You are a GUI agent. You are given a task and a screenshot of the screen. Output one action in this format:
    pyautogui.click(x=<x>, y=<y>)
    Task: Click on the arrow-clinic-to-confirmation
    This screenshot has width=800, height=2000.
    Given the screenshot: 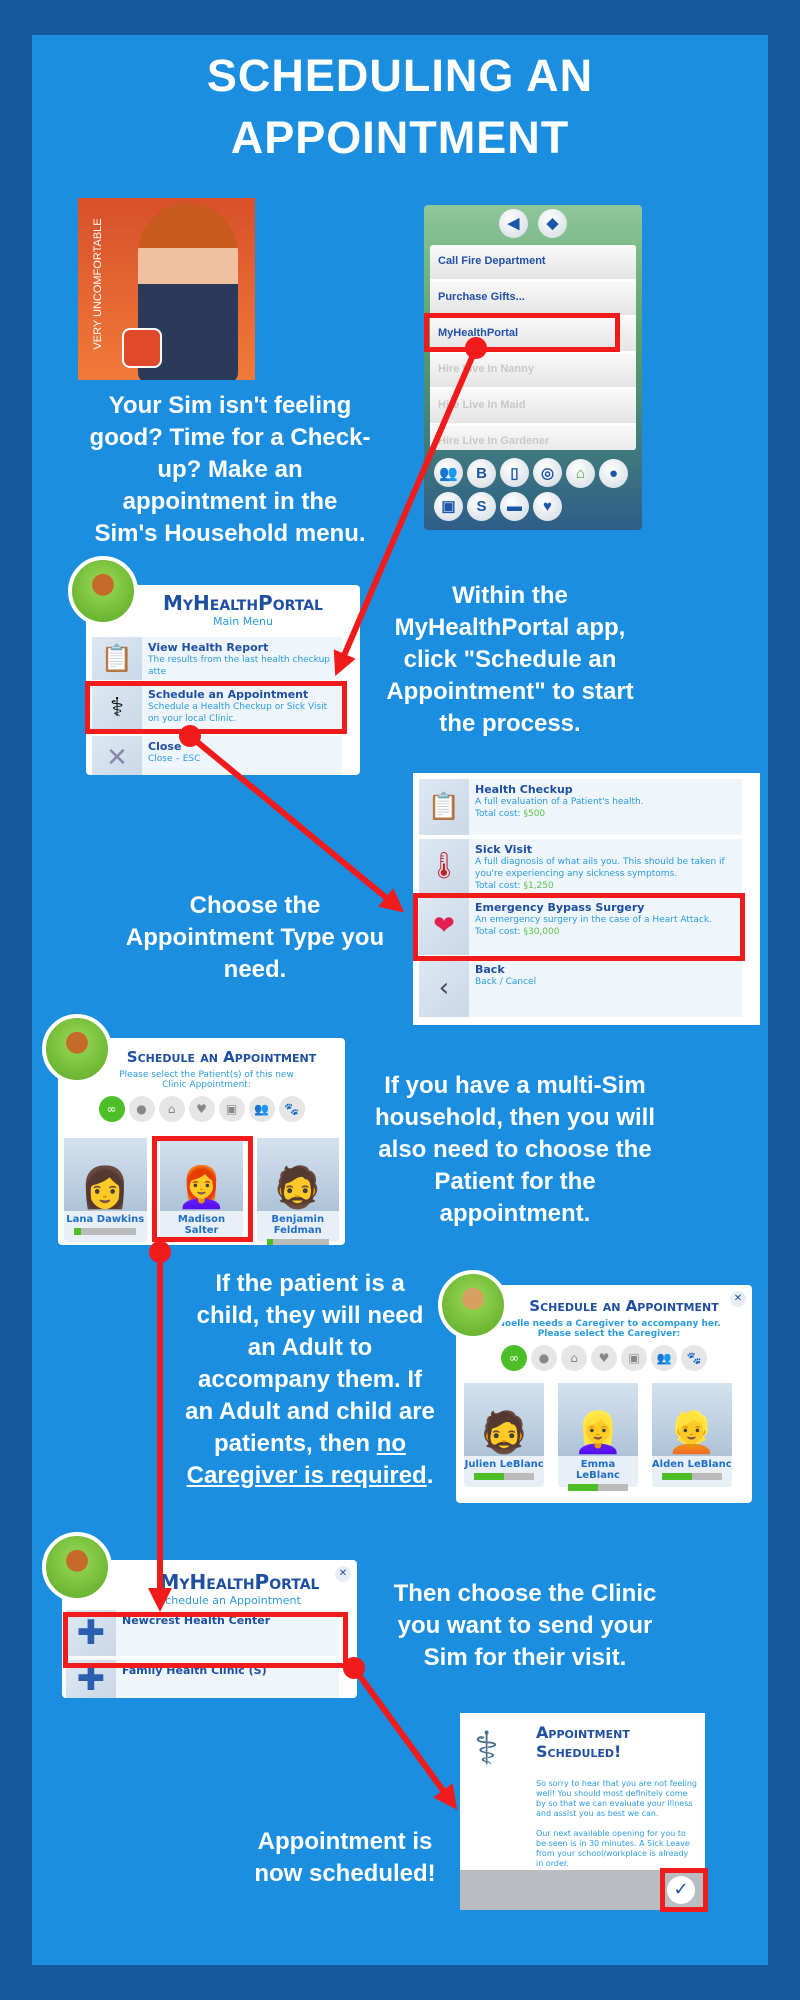 What is the action you would take?
    pyautogui.click(x=404, y=1738)
    